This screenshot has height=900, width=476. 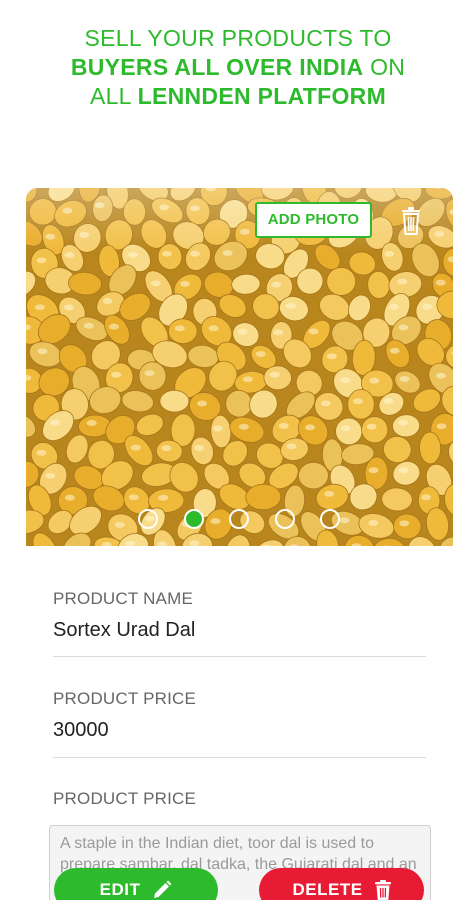 I want to click on photo-top-tint, so click(x=239, y=220).